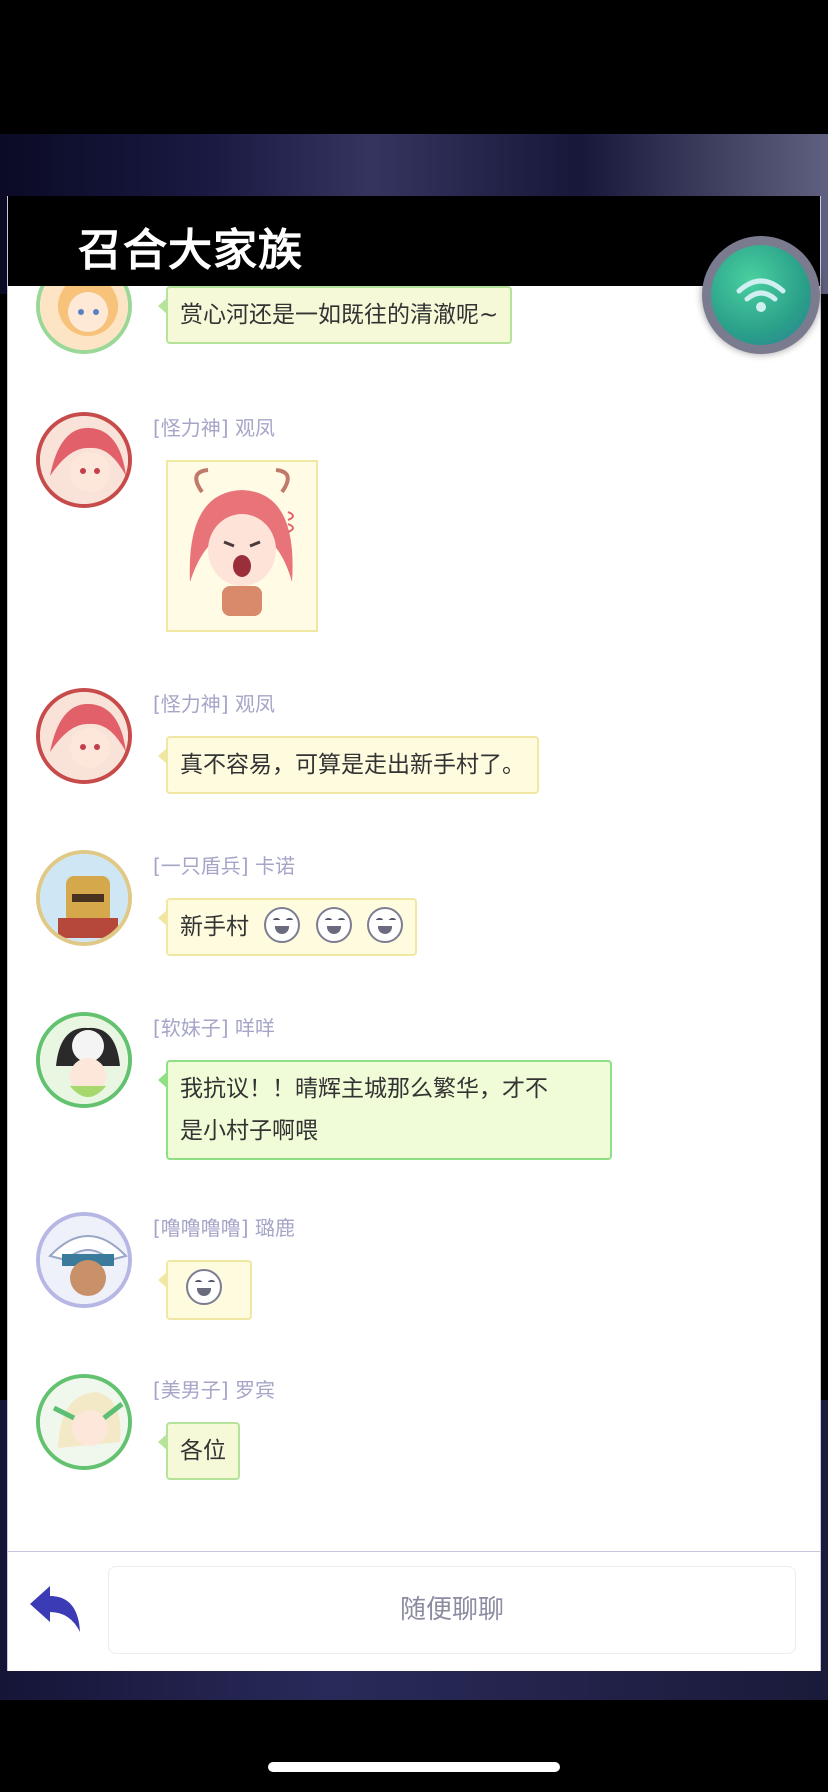 The image size is (828, 1792). I want to click on message-bubble: 新手村, so click(287, 927).